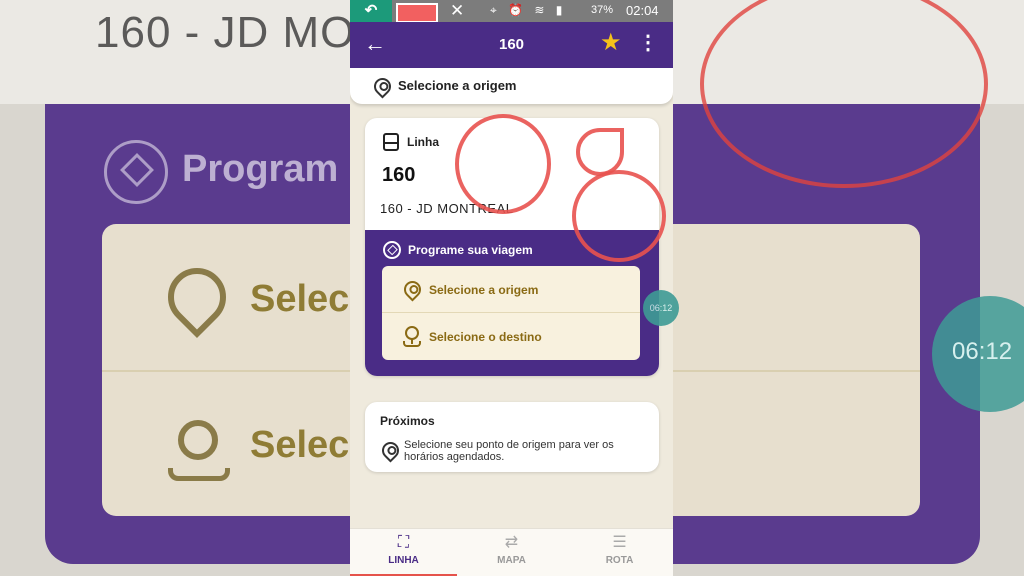 The image size is (1024, 576). What do you see at coordinates (417, 13) in the screenshot?
I see `recording-indicator` at bounding box center [417, 13].